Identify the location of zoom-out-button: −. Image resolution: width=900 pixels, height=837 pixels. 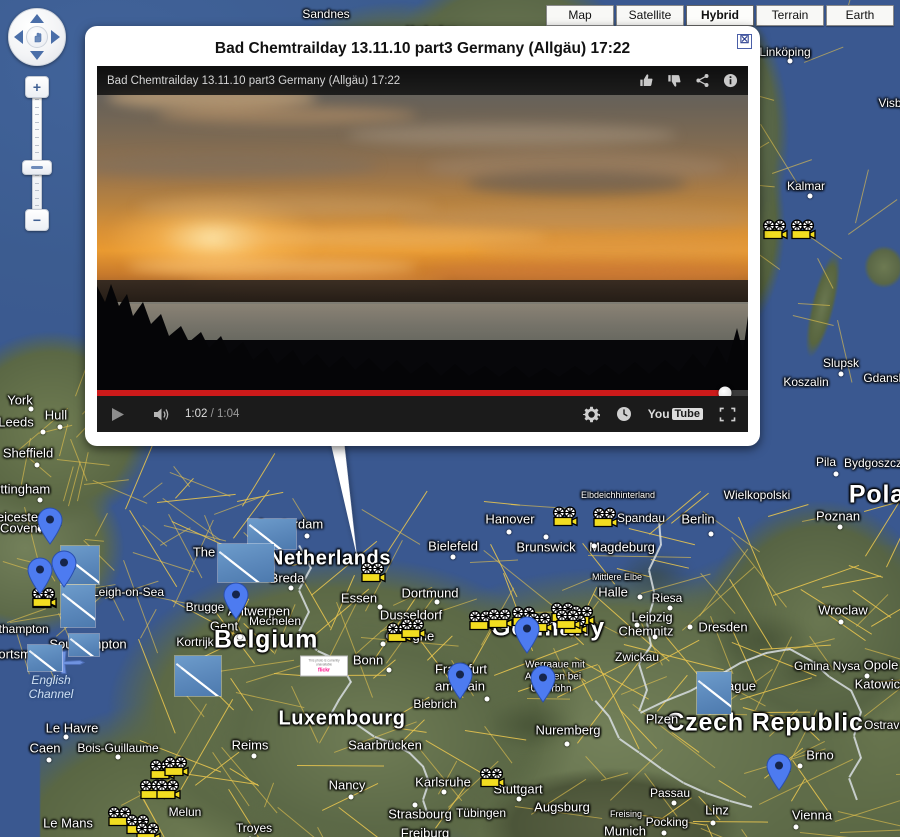
(37, 220).